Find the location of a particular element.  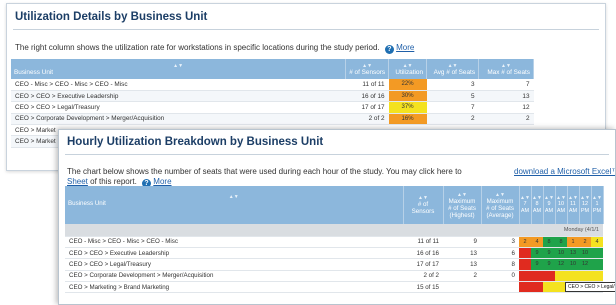

sensors-cell: 17 of 17 is located at coordinates (423, 264).